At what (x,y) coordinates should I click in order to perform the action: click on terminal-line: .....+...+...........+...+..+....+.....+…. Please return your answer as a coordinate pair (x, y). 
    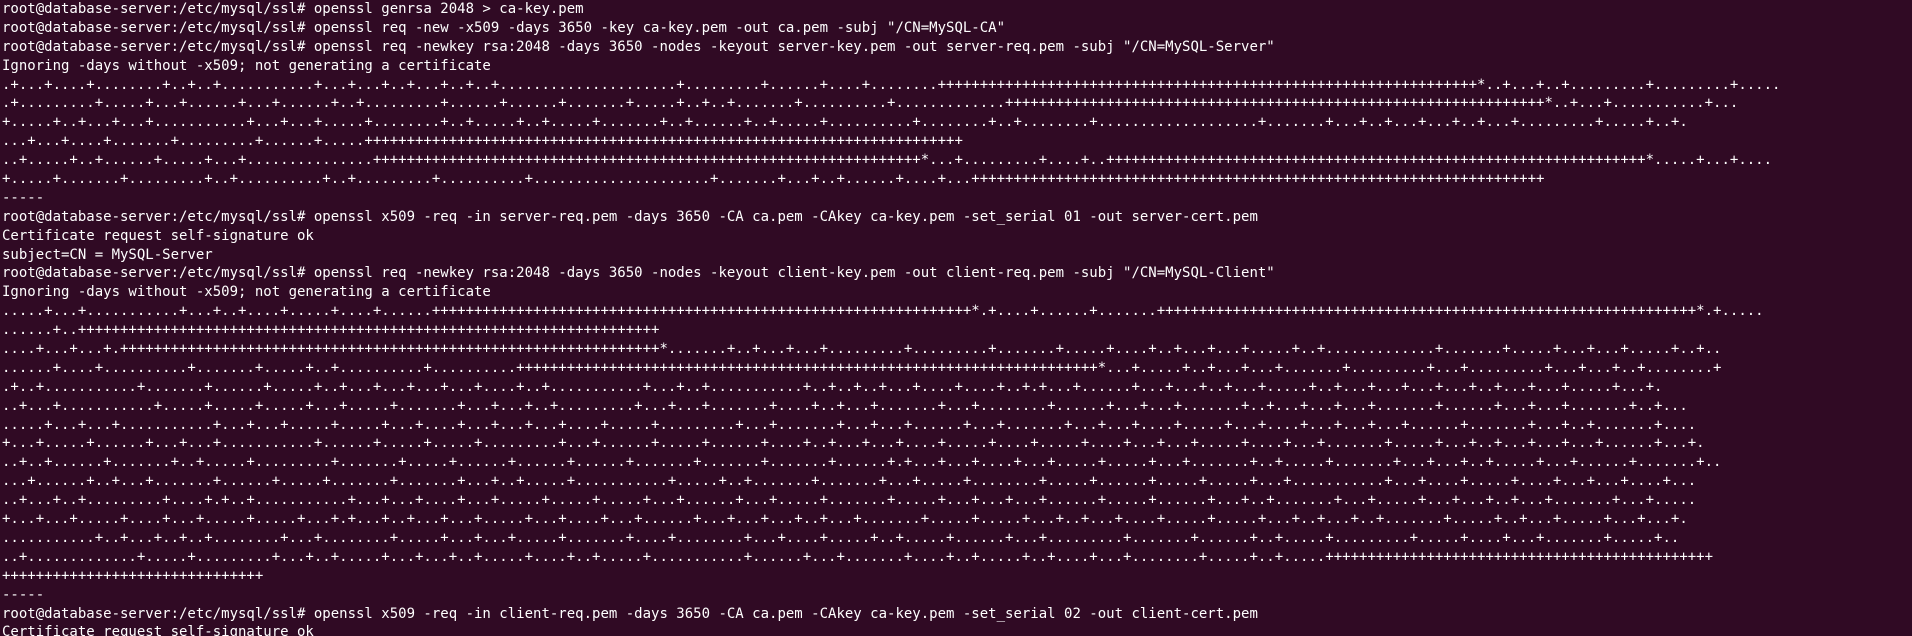
    Looking at the image, I should click on (883, 311).